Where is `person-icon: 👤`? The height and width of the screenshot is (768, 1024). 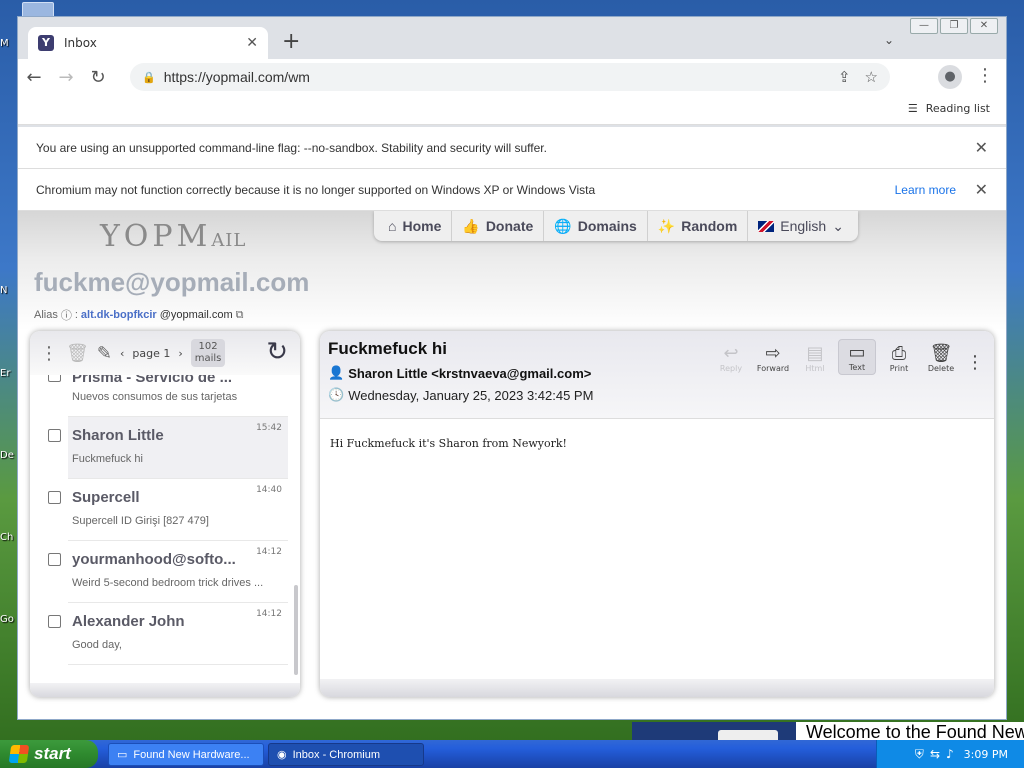 person-icon: 👤 is located at coordinates (336, 372).